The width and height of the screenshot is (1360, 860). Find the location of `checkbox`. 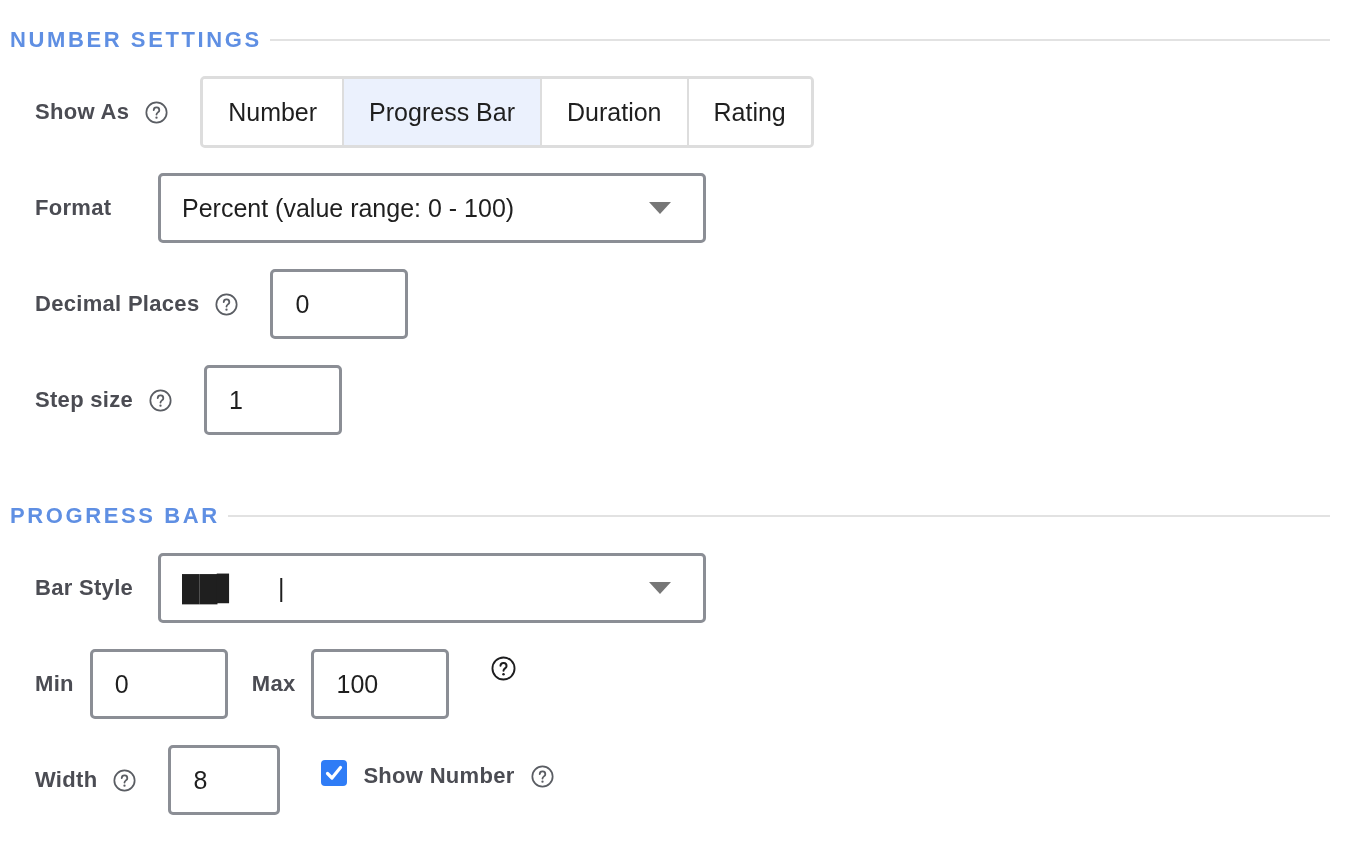

checkbox is located at coordinates (334, 772).